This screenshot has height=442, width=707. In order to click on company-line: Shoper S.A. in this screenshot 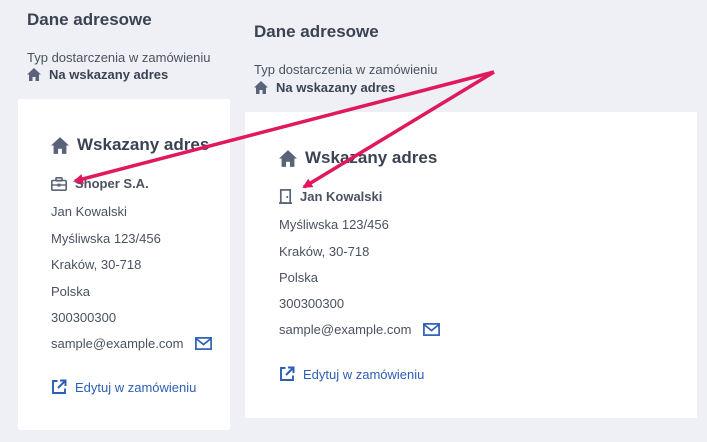, I will do `click(100, 183)`.